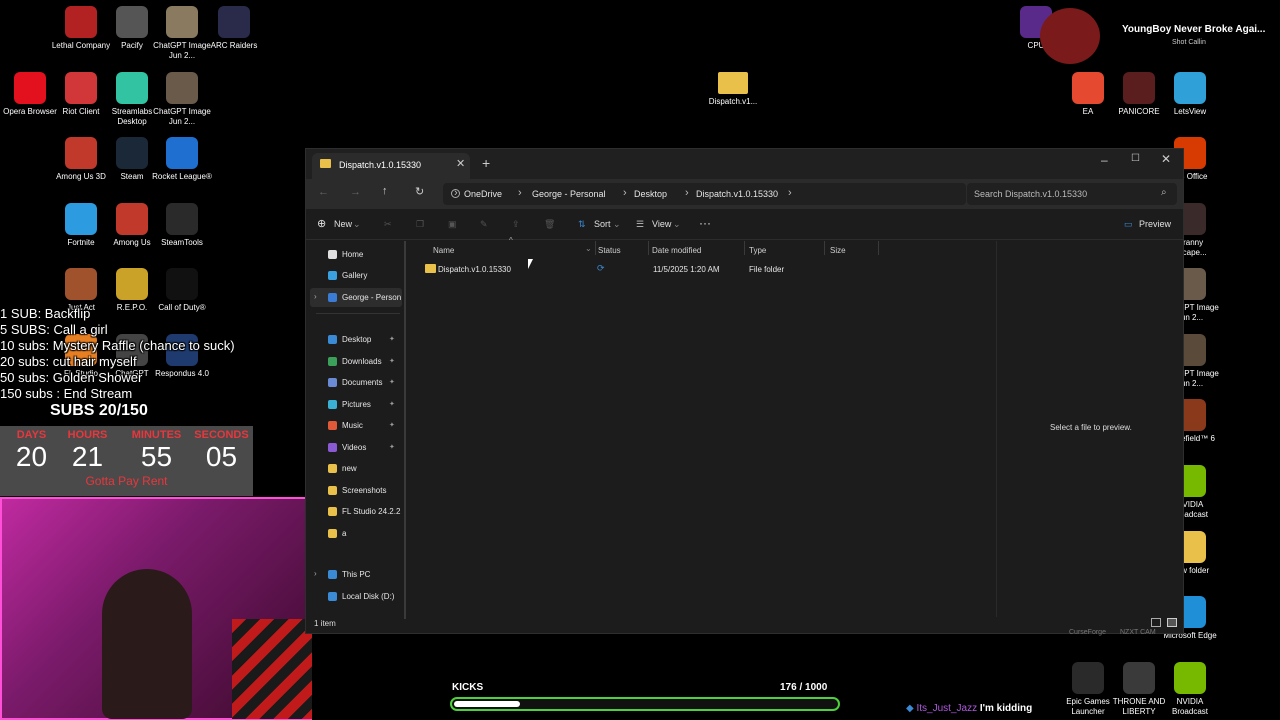  What do you see at coordinates (788, 687) in the screenshot?
I see `kicks-current: 176` at bounding box center [788, 687].